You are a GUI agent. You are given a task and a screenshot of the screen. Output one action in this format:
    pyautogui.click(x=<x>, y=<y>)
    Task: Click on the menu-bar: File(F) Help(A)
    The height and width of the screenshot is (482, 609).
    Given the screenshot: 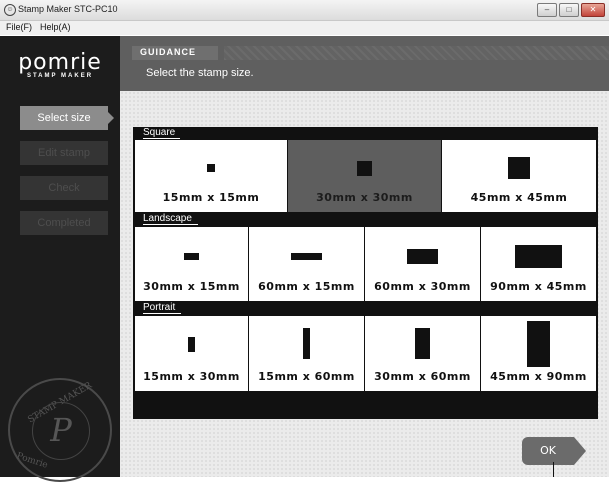 What is the action you would take?
    pyautogui.click(x=304, y=28)
    